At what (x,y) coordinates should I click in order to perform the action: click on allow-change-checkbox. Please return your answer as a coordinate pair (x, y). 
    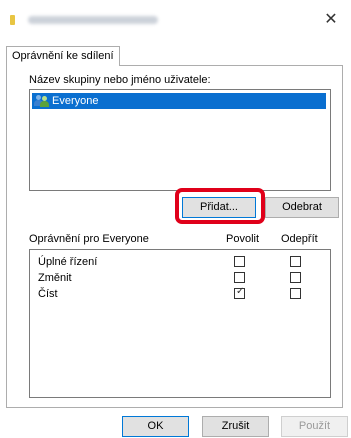
    Looking at the image, I should click on (239, 277).